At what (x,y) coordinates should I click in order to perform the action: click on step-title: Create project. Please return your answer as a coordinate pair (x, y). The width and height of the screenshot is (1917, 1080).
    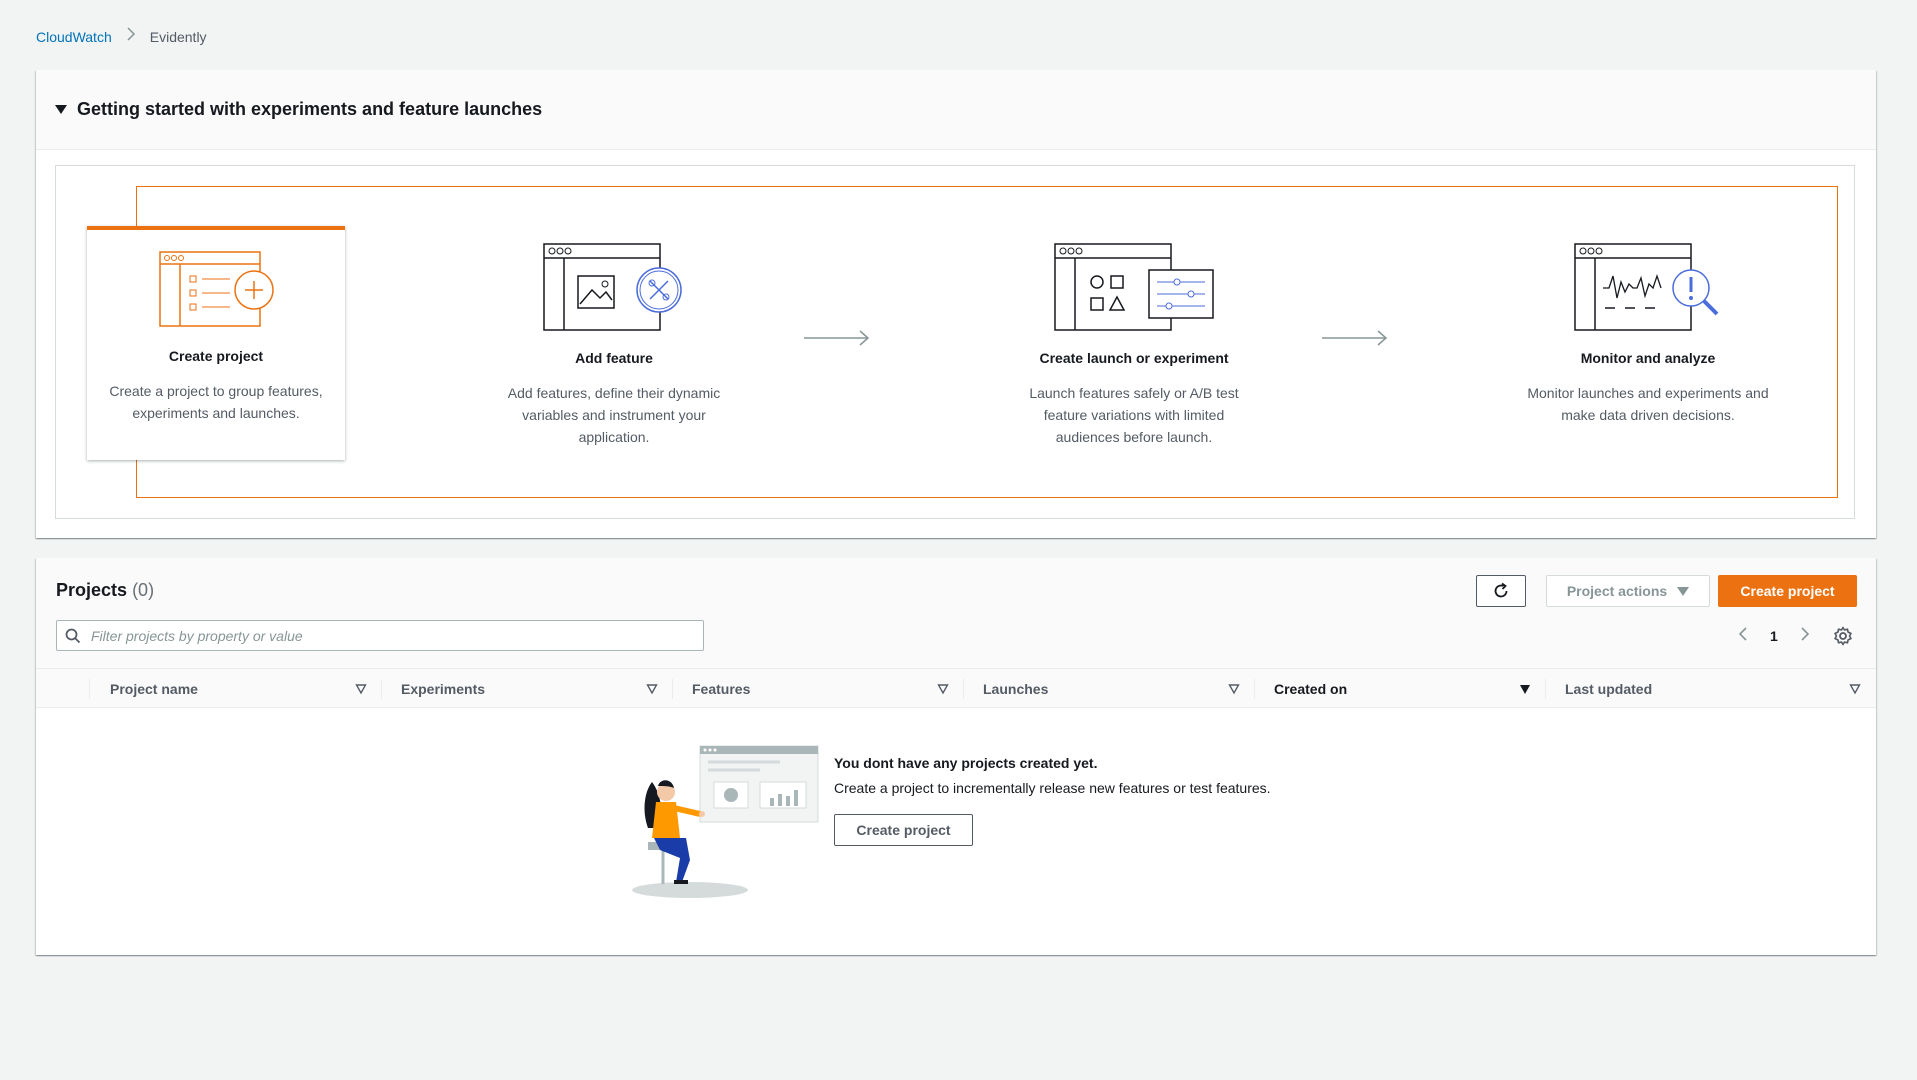
    Looking at the image, I should click on (216, 356).